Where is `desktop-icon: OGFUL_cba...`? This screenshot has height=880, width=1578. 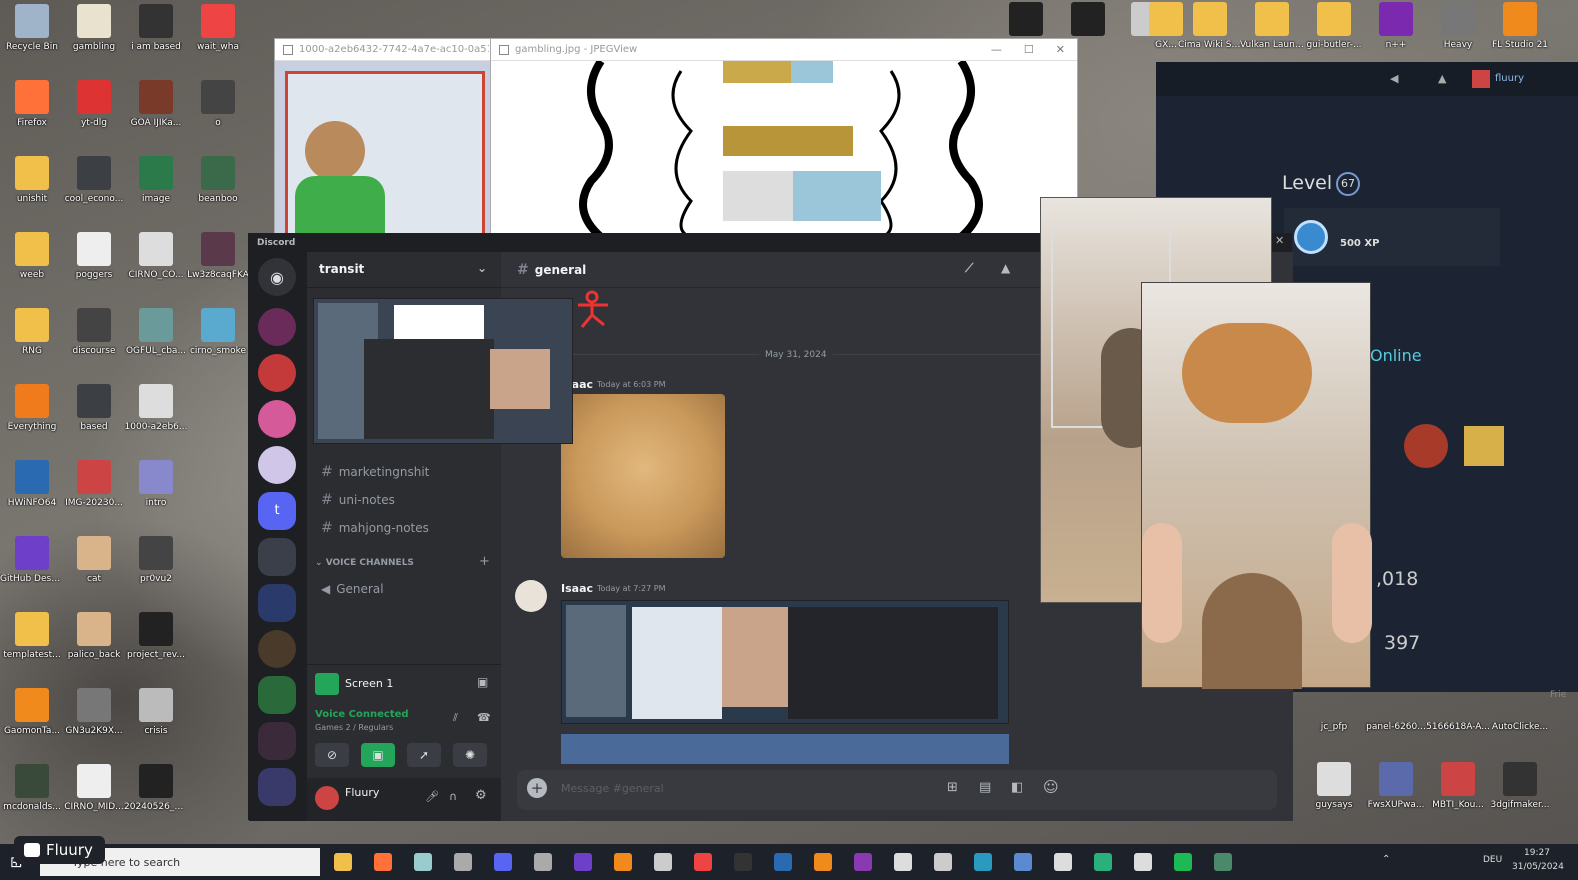 desktop-icon: OGFUL_cba... is located at coordinates (156, 332).